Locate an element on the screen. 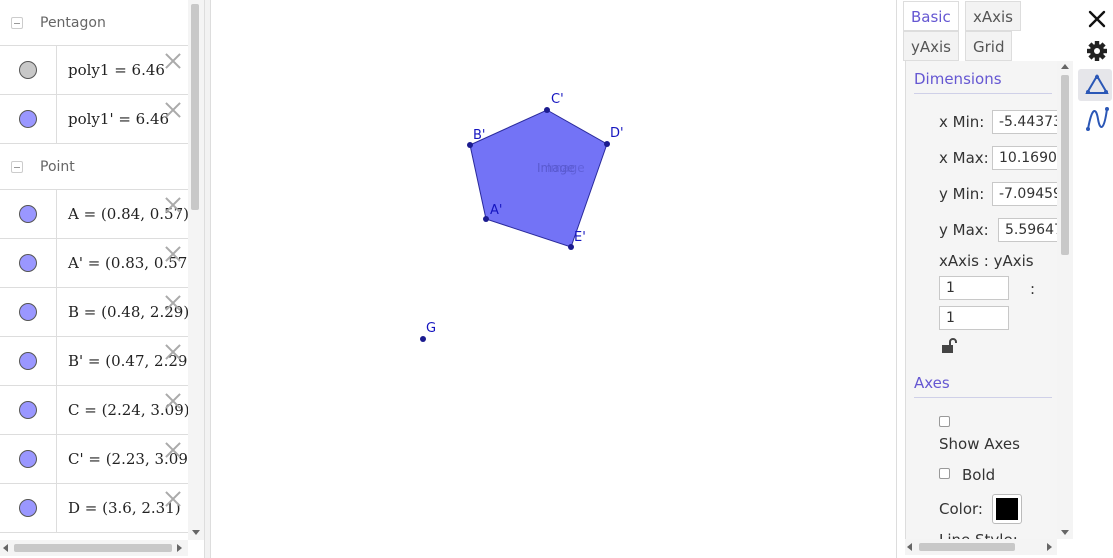 The width and height of the screenshot is (1113, 558). algebra-vertical-scrollbar is located at coordinates (196, 270).